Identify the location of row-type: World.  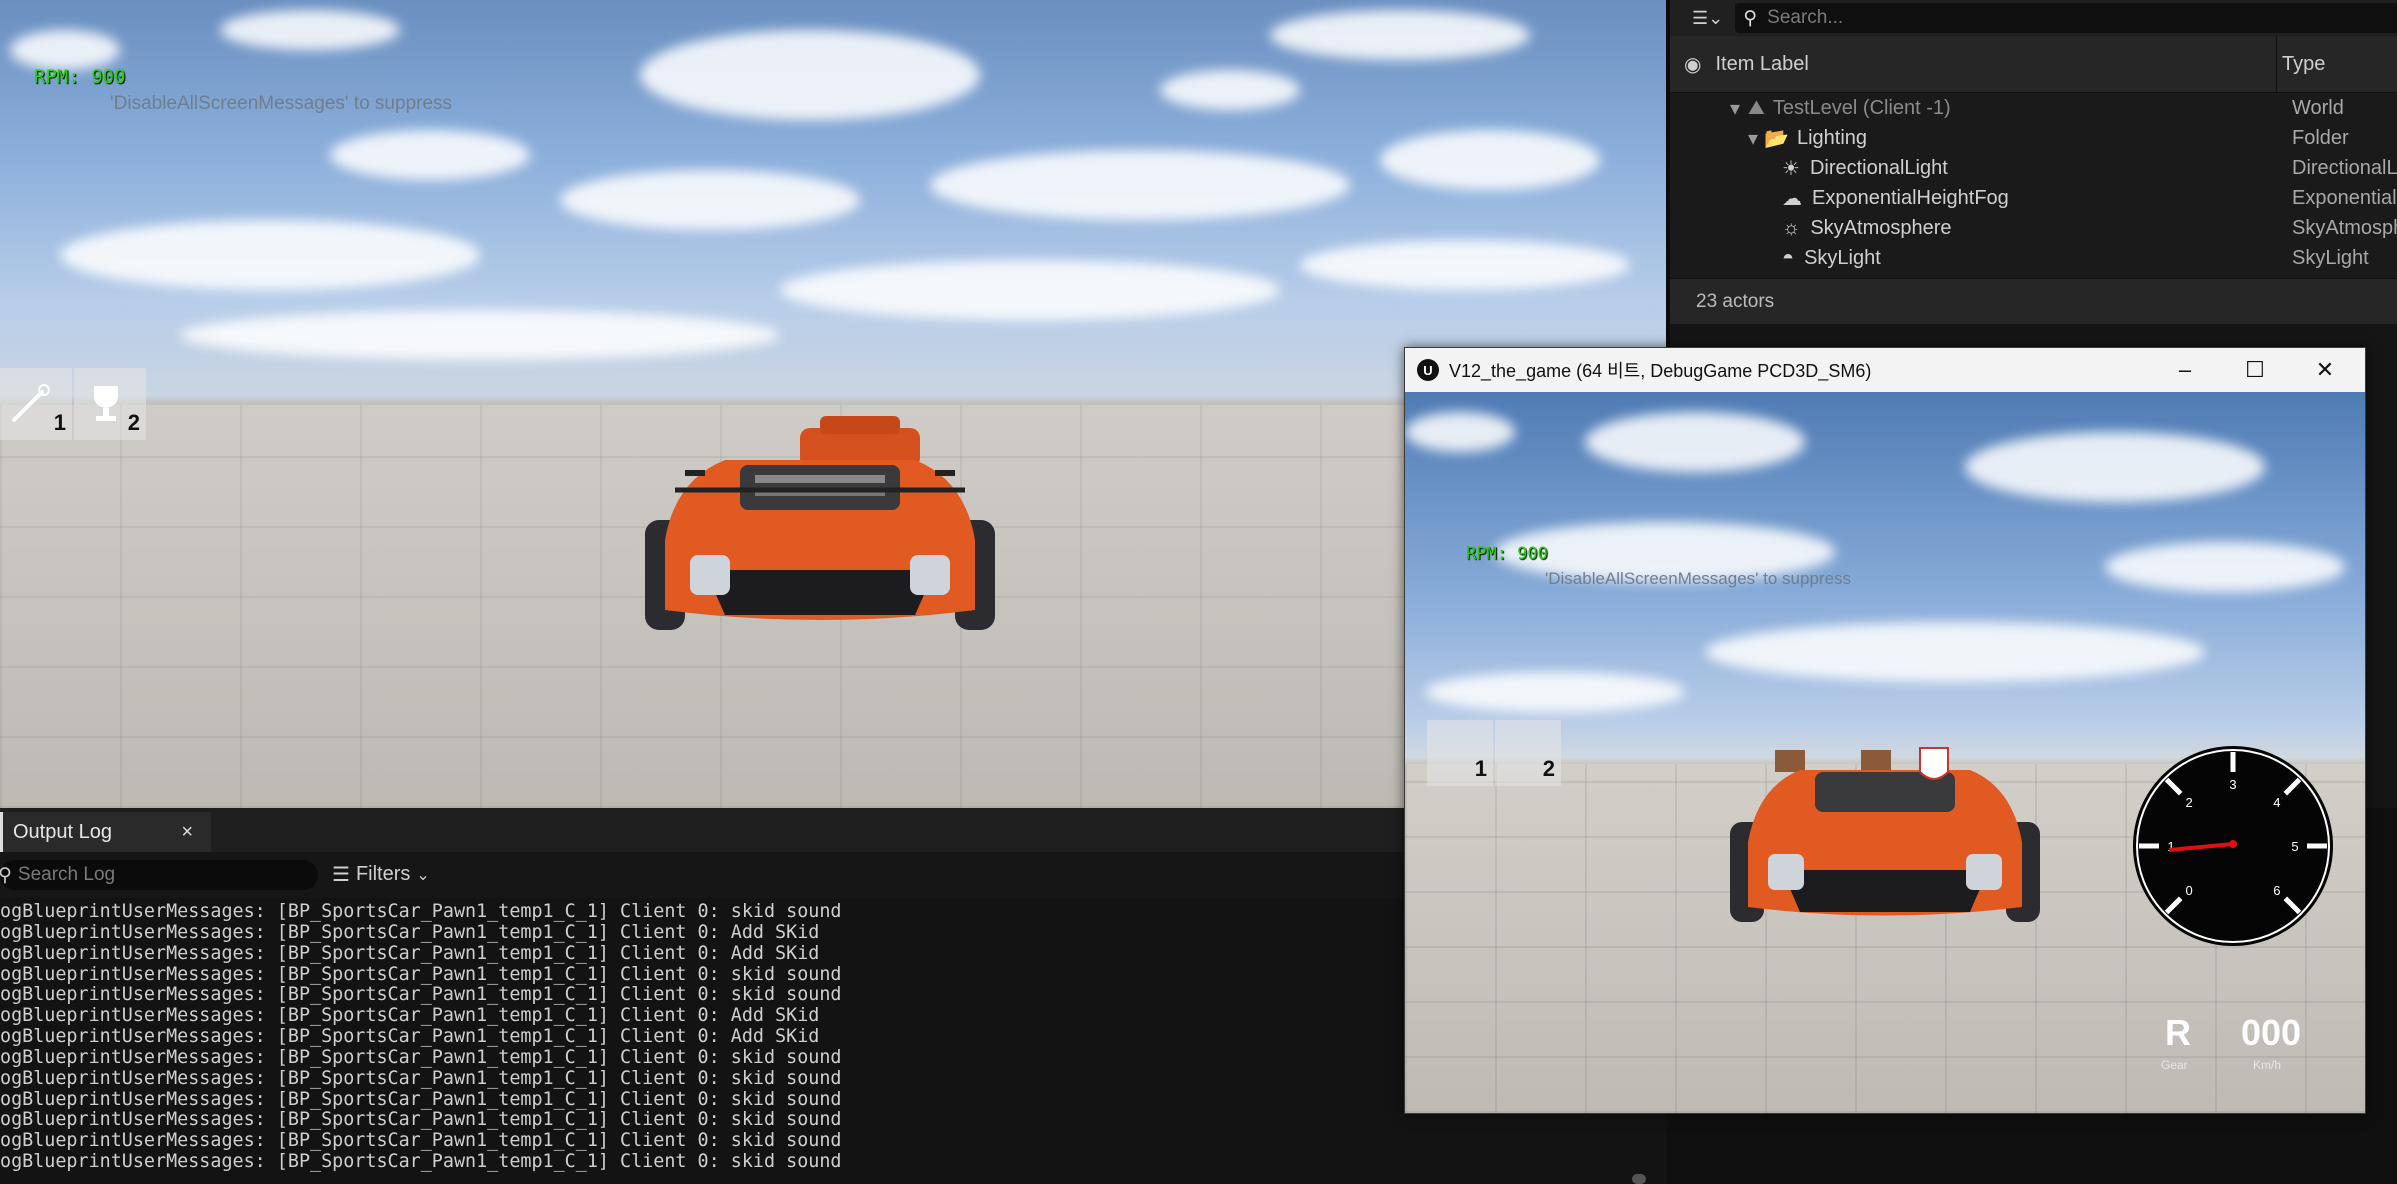
(2318, 107).